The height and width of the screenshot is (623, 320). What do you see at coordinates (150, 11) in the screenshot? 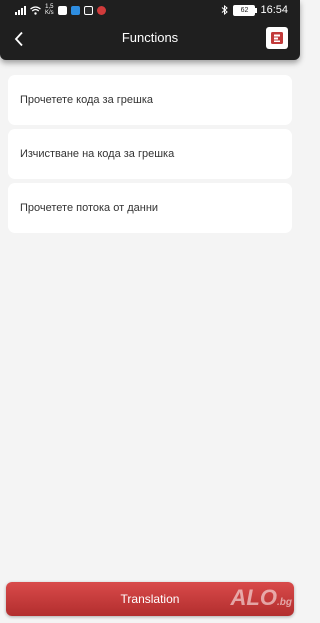
I see `status-bar: 1,5 K/s 62 16:54` at bounding box center [150, 11].